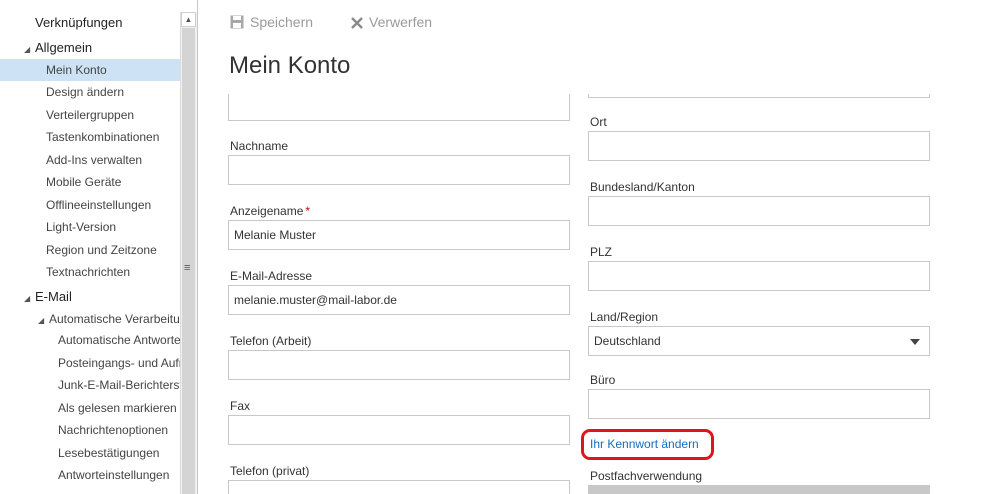 This screenshot has height=494, width=982. What do you see at coordinates (399, 107) in the screenshot?
I see `vorname-field` at bounding box center [399, 107].